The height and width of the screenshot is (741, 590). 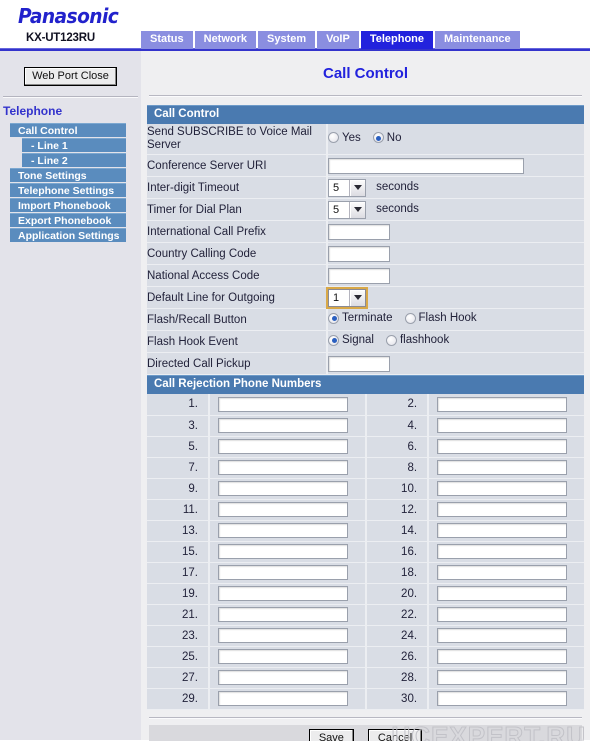 I want to click on directed-call-pickup-input, so click(x=359, y=363).